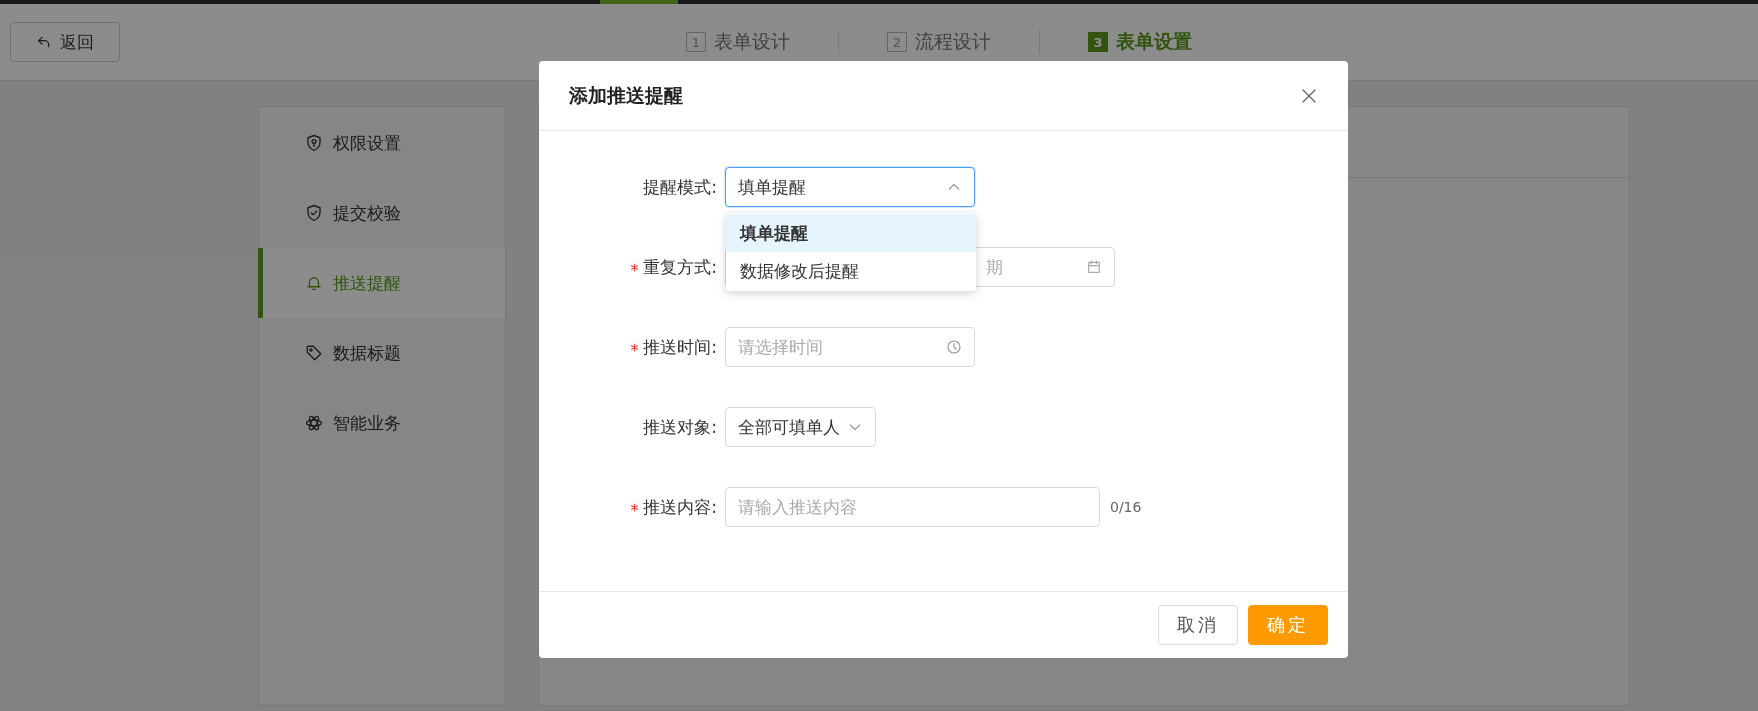  I want to click on sidebar-item: 智能业务, so click(381, 423).